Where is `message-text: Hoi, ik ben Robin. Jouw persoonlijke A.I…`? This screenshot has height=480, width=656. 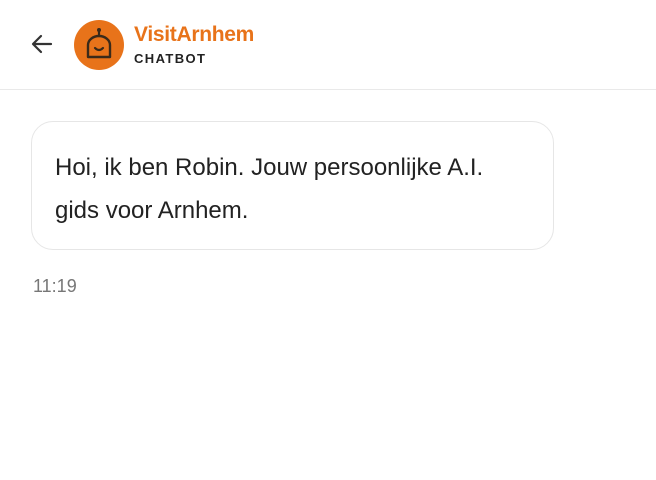
message-text: Hoi, ik ben Robin. Jouw persoonlijke A.I… is located at coordinates (269, 189).